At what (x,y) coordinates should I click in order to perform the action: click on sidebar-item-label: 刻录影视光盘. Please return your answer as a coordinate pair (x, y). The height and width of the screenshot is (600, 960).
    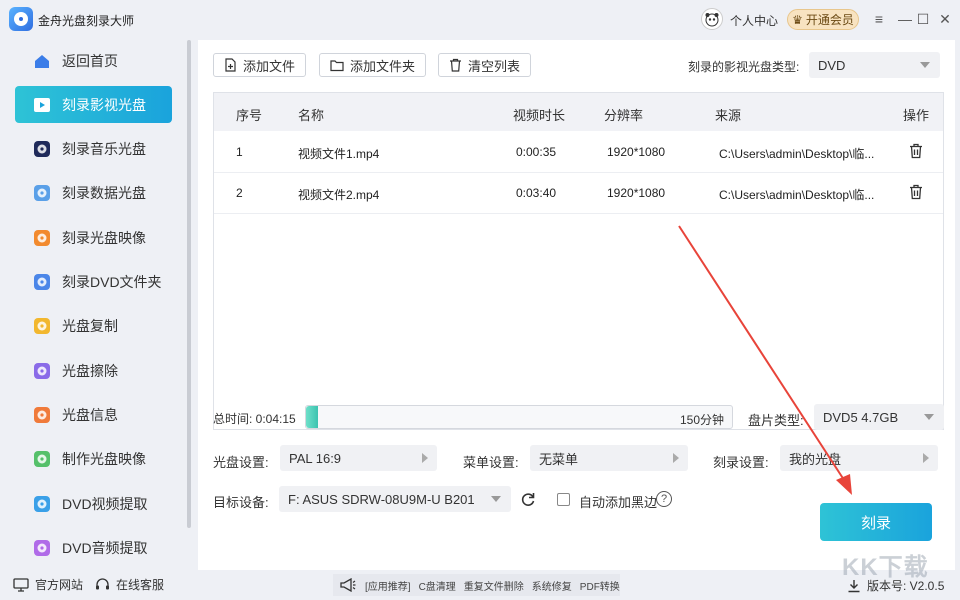
    Looking at the image, I should click on (104, 104).